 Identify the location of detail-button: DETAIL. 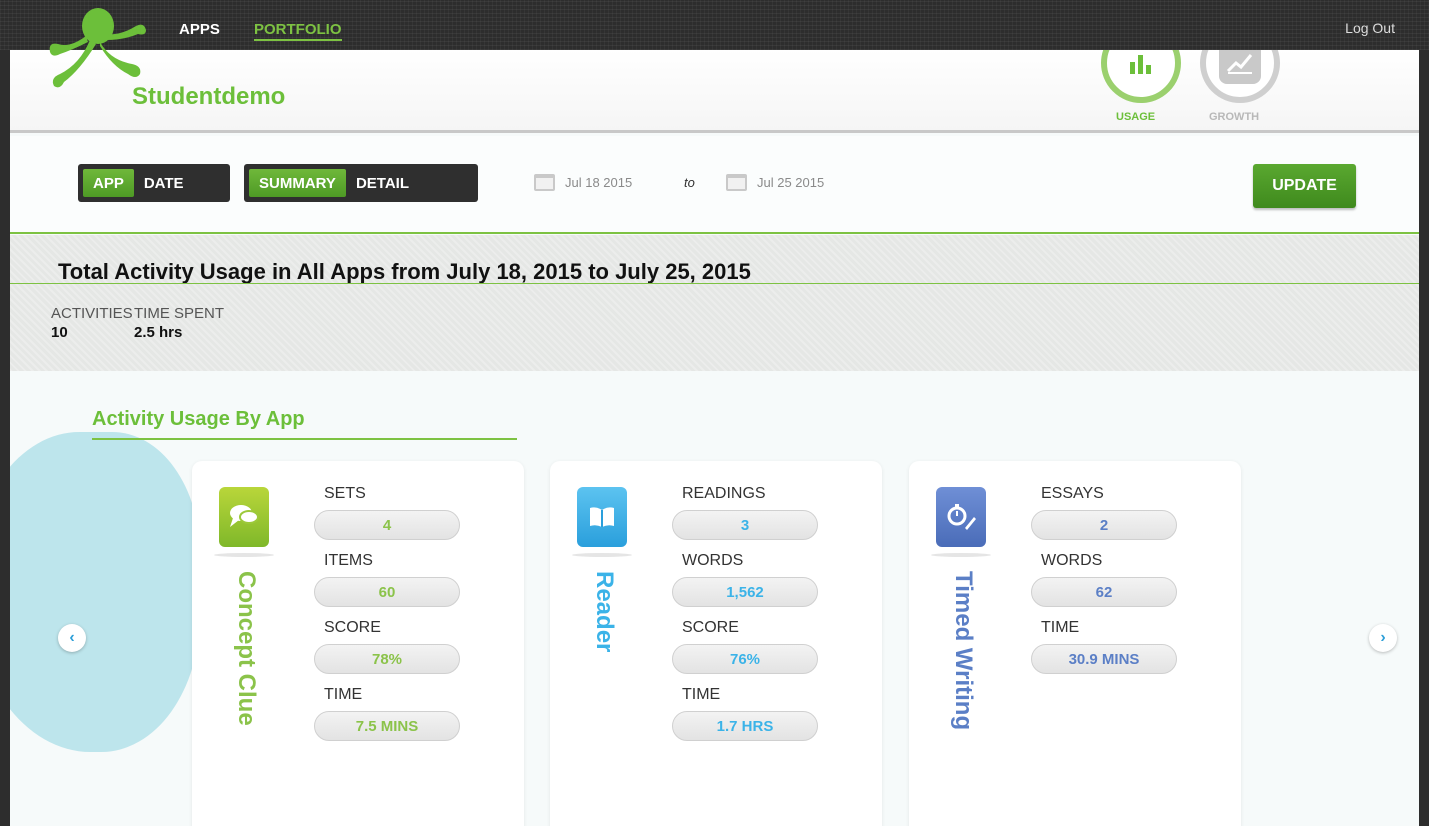
(382, 183).